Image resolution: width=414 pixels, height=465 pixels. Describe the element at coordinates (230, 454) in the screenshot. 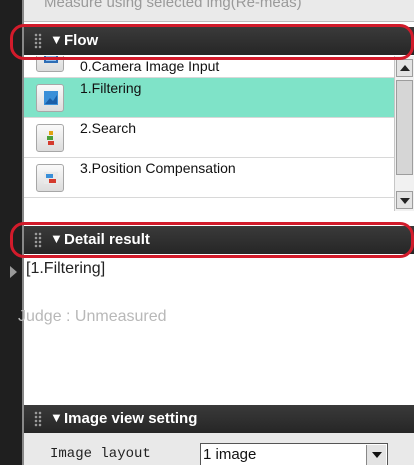

I see `image-layout-value: 1 image` at that location.